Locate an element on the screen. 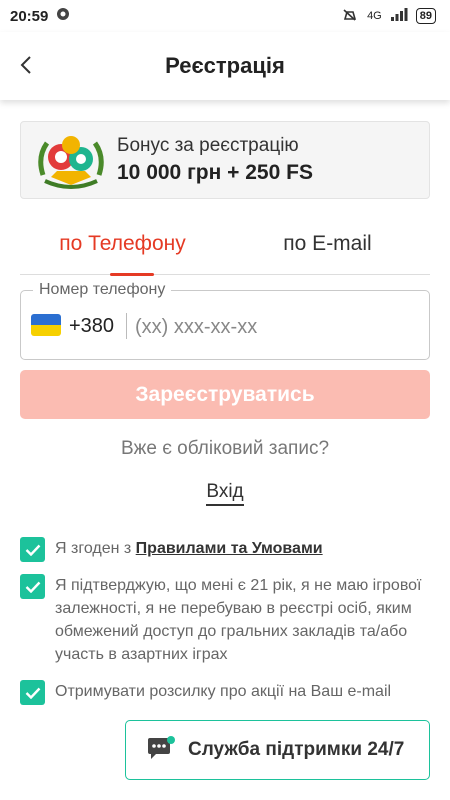  support-button: Служба підтримки 24/7 is located at coordinates (277, 750).